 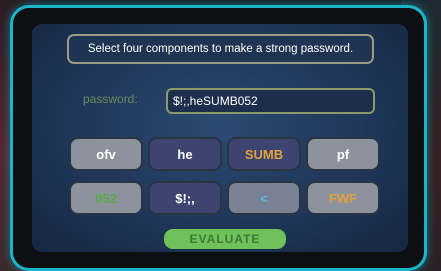 What do you see at coordinates (185, 198) in the screenshot?
I see `key-symbols: $!;,` at bounding box center [185, 198].